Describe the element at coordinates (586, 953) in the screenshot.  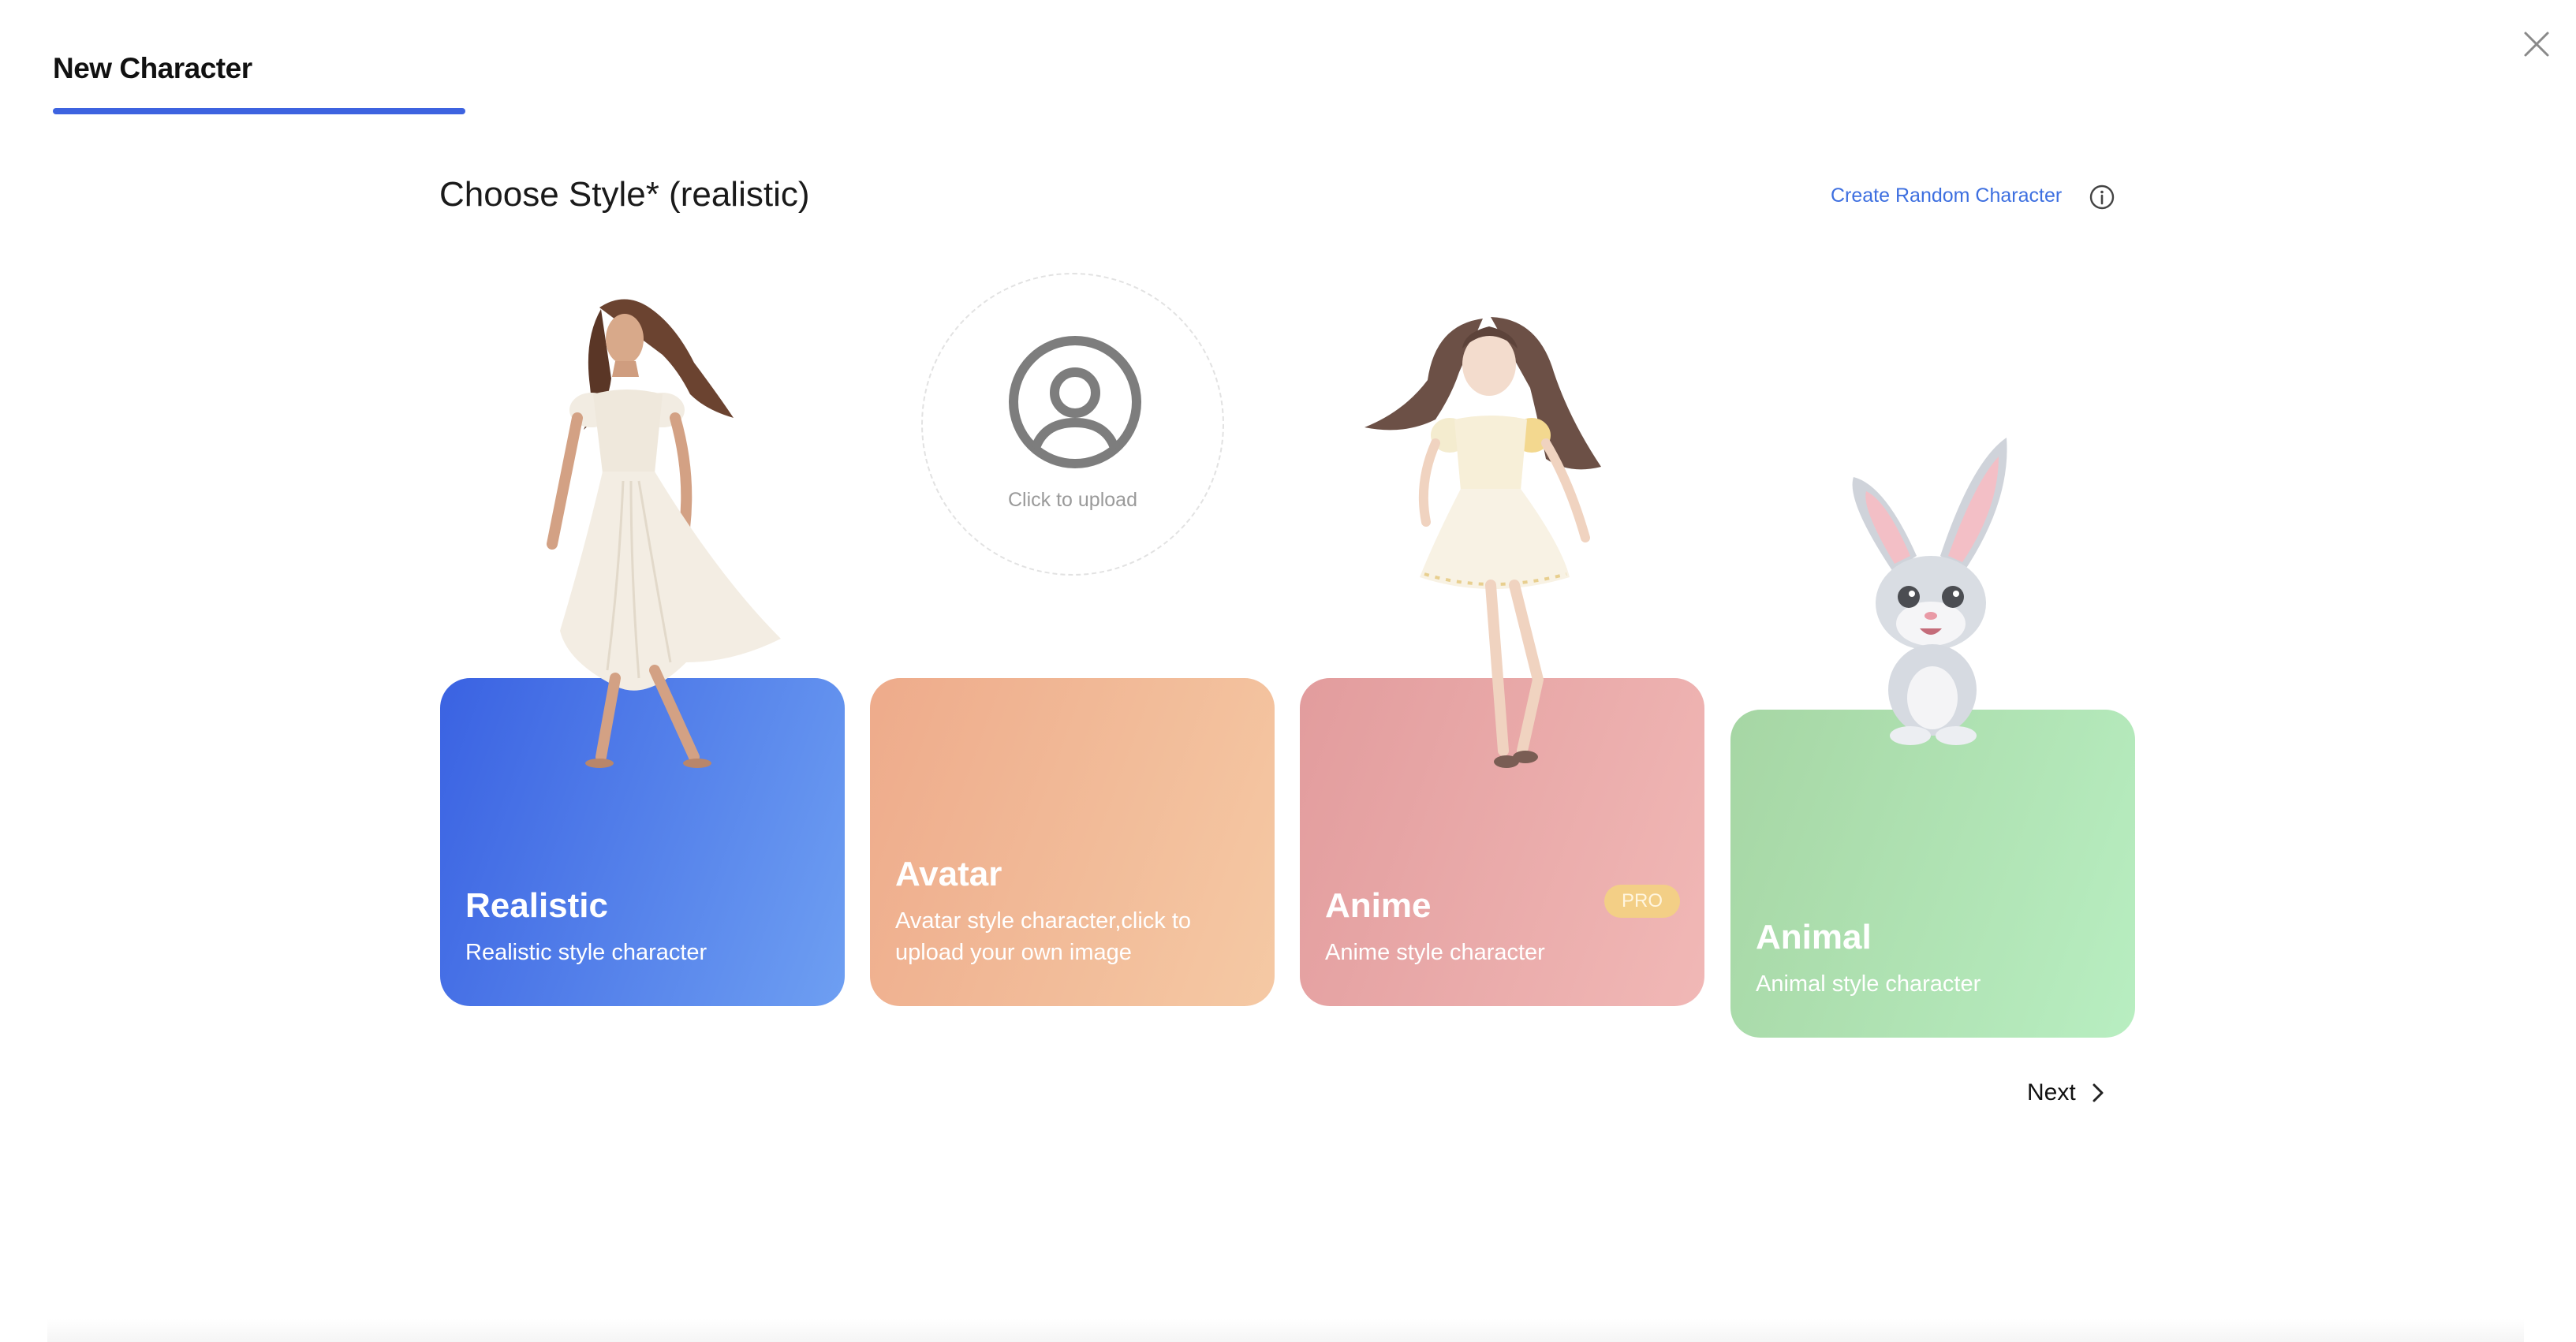
I see `card-description: Realistic style character` at that location.